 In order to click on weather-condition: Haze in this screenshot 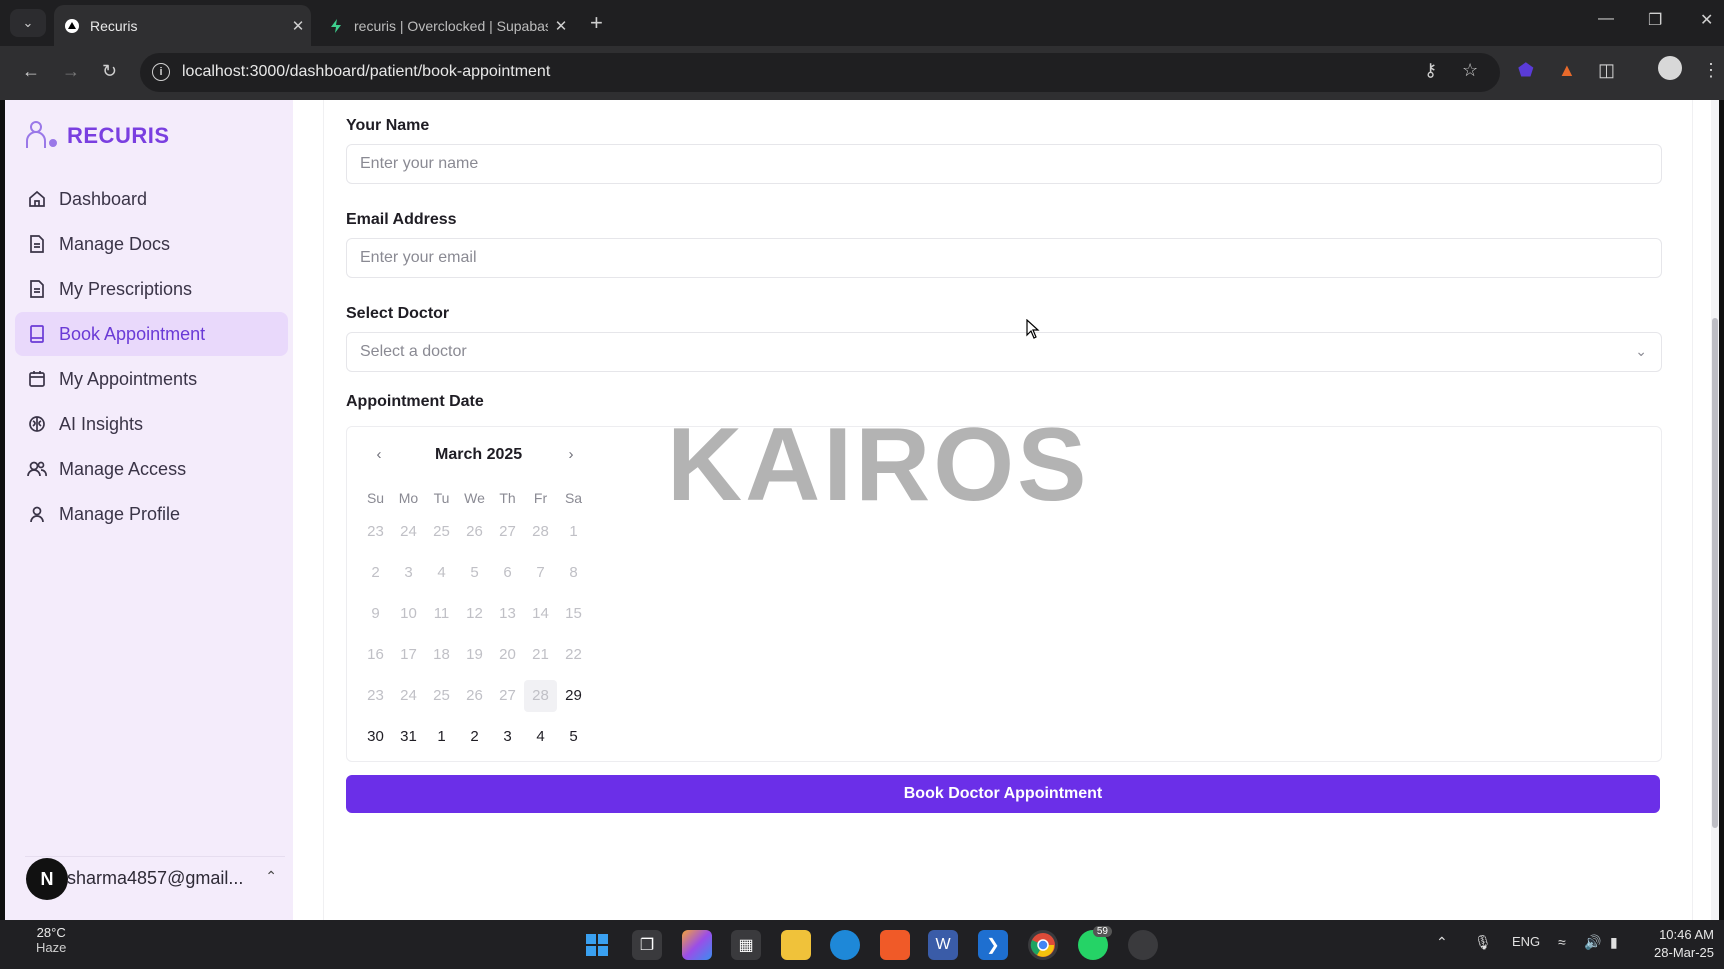, I will do `click(51, 947)`.